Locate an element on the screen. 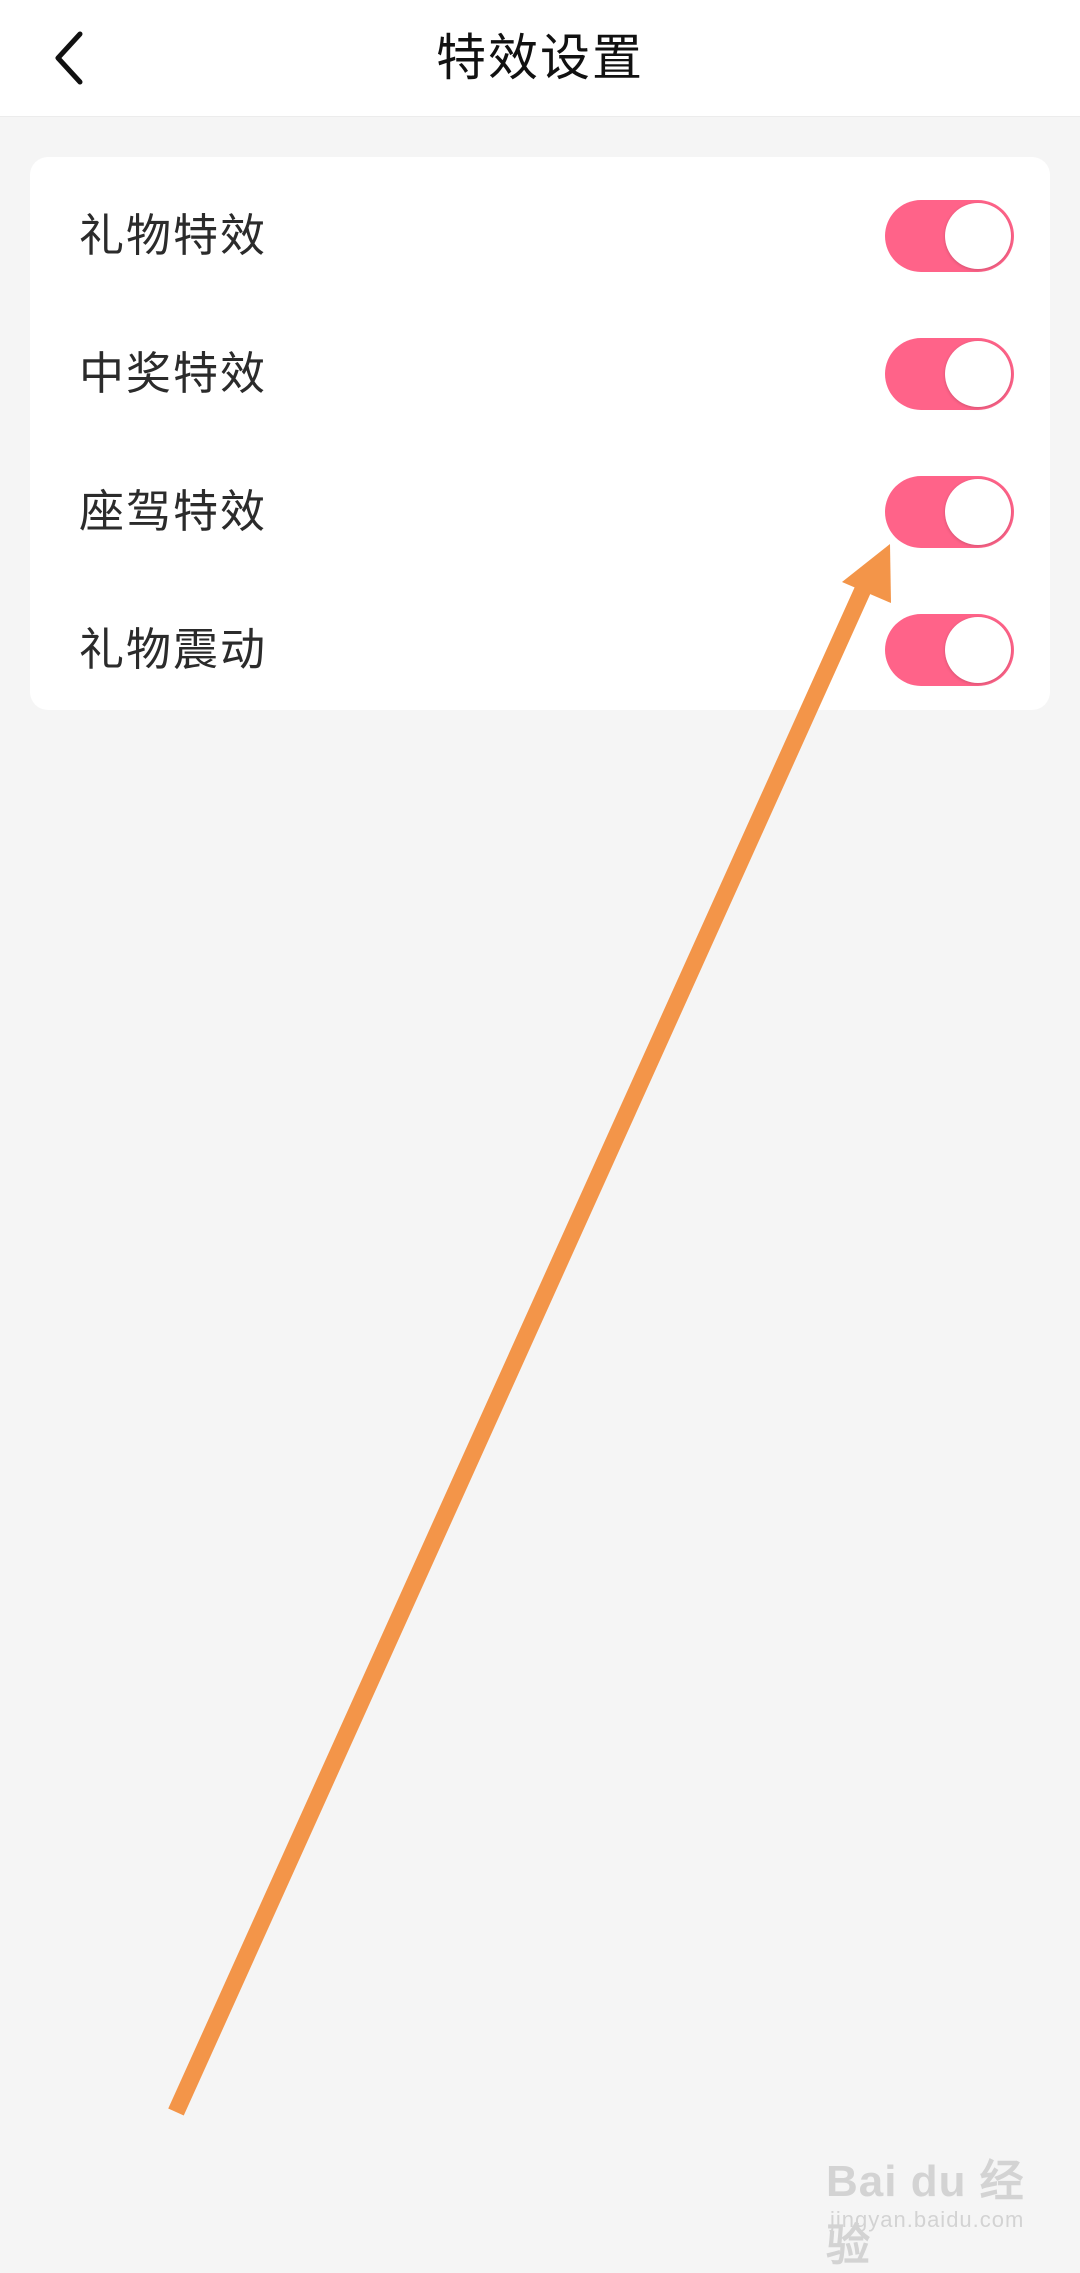 The height and width of the screenshot is (2273, 1080). top-bar: 特效设置 is located at coordinates (540, 58).